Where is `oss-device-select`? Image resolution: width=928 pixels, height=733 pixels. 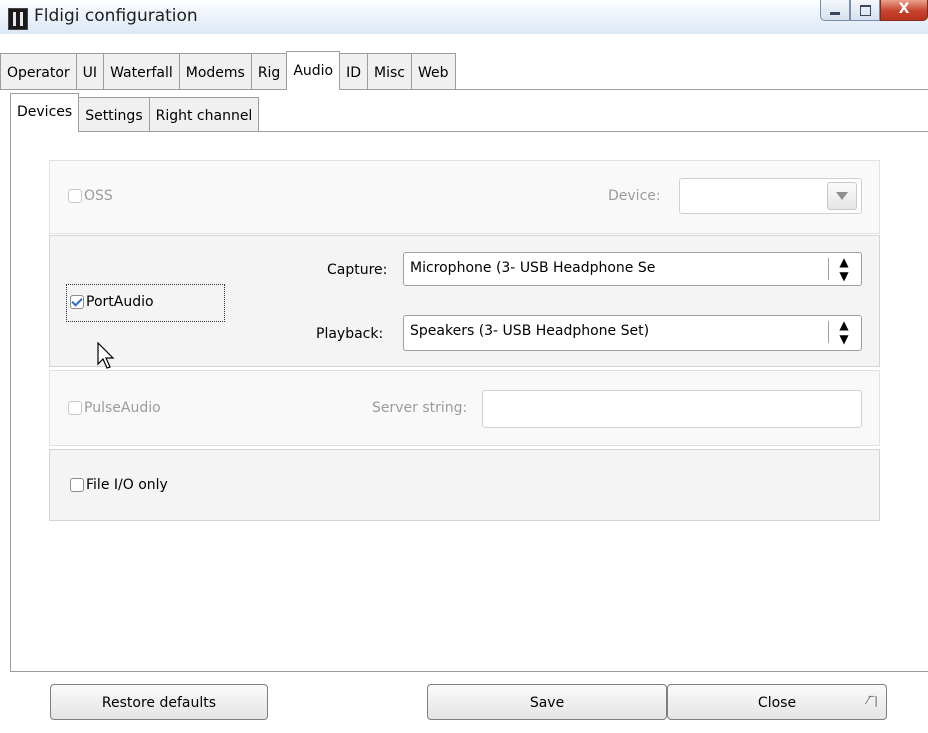
oss-device-select is located at coordinates (770, 196).